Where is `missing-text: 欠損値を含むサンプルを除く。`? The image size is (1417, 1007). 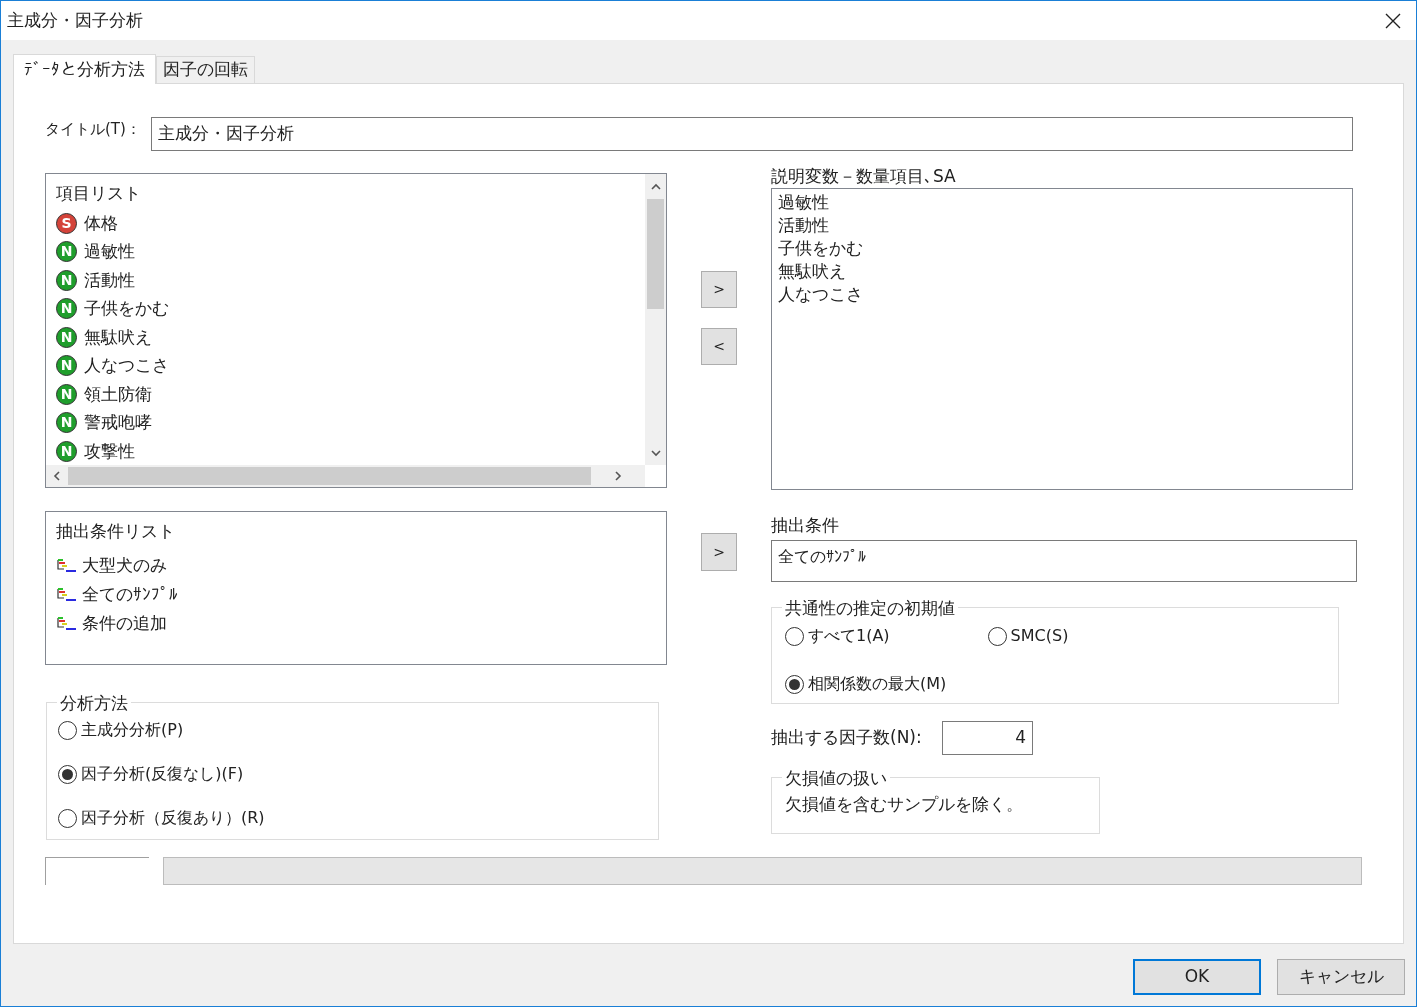
missing-text: 欠損値を含むサンプルを除く。 is located at coordinates (904, 804).